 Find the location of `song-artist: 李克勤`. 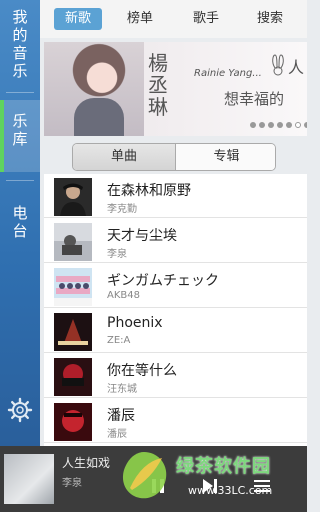

song-artist: 李克勤 is located at coordinates (122, 209).